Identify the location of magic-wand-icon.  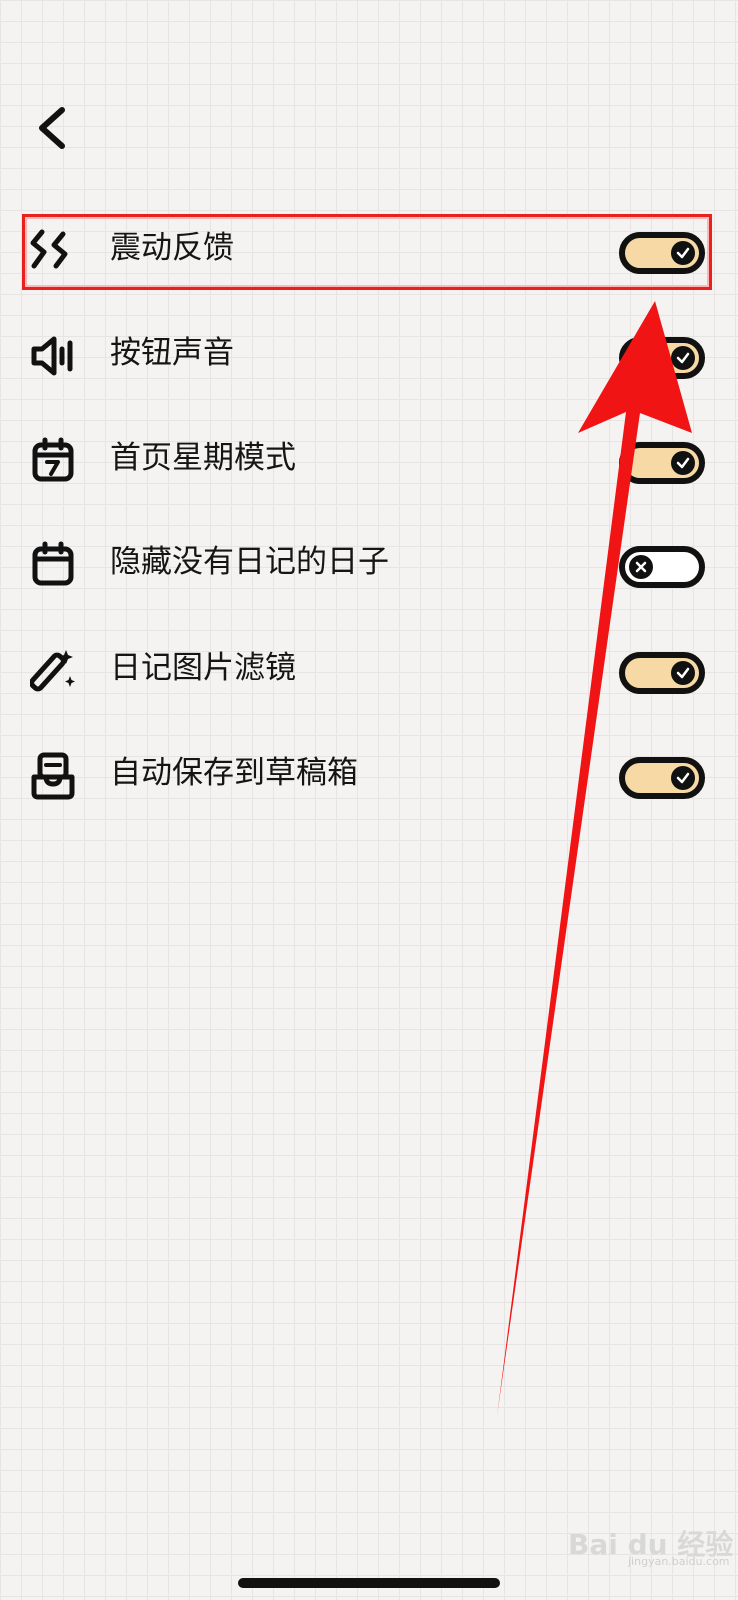
(54, 671).